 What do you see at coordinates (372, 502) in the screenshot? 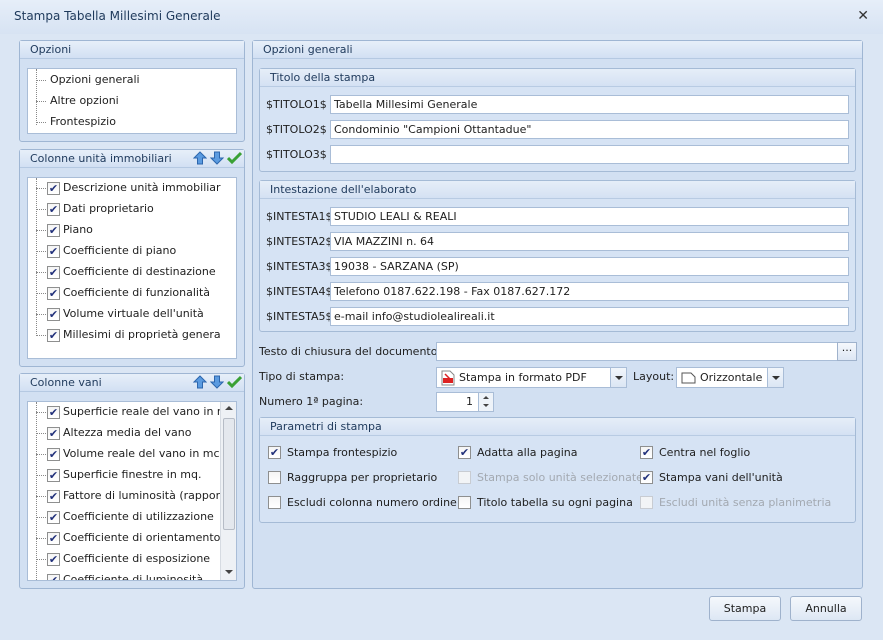
I see `parametro-label: Escludi colonna numero ordine` at bounding box center [372, 502].